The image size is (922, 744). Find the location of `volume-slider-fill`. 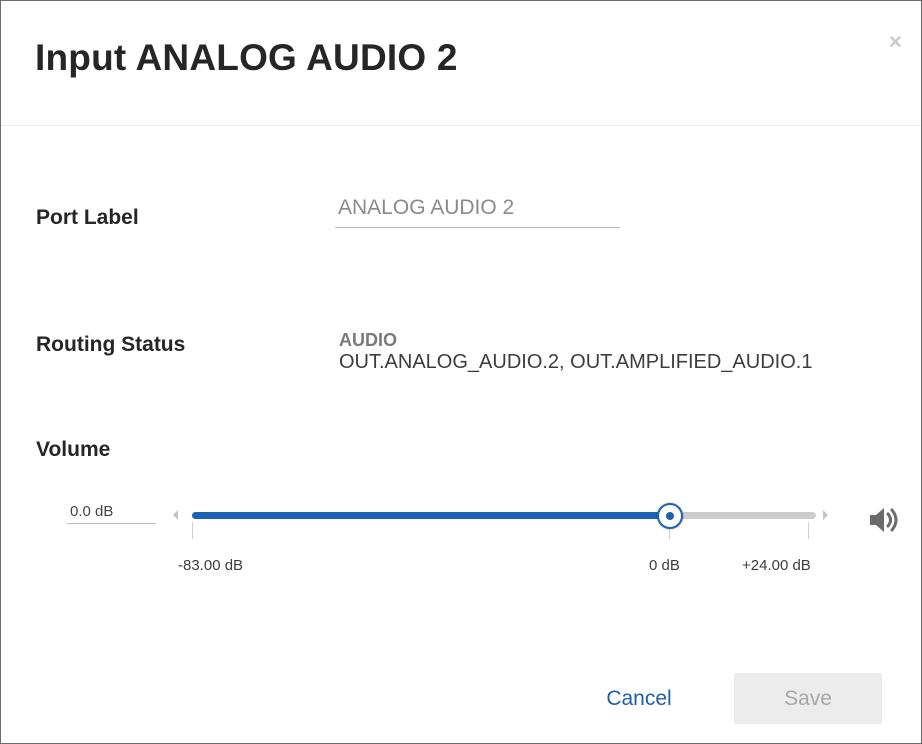

volume-slider-fill is located at coordinates (430, 515).